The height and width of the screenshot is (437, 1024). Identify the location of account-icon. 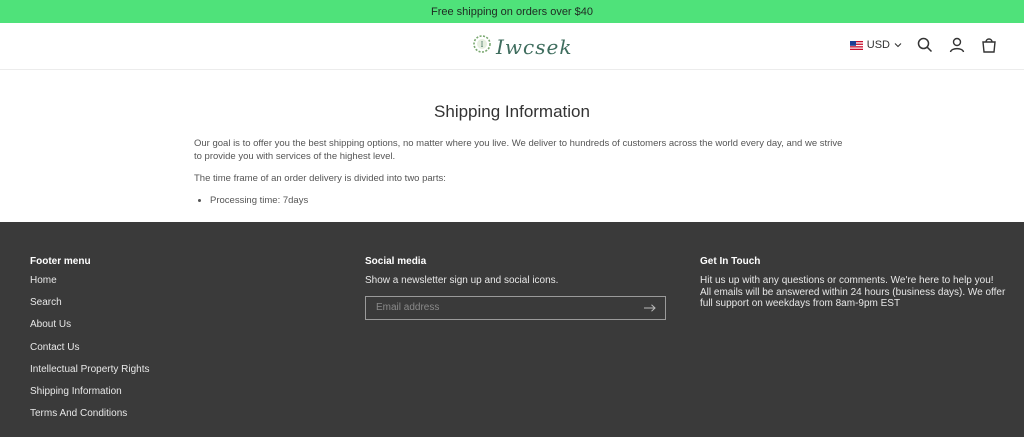
(957, 45).